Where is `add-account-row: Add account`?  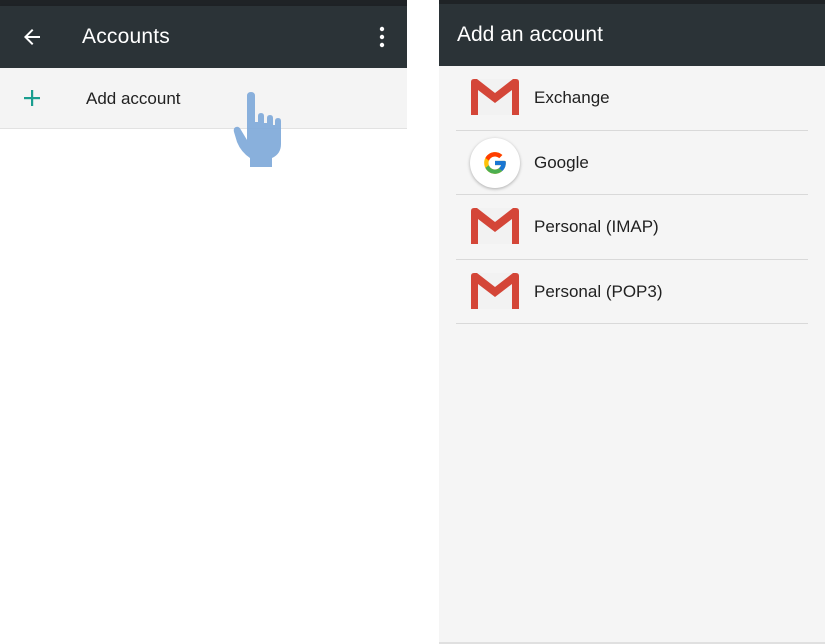
add-account-row: Add account is located at coordinates (203, 98).